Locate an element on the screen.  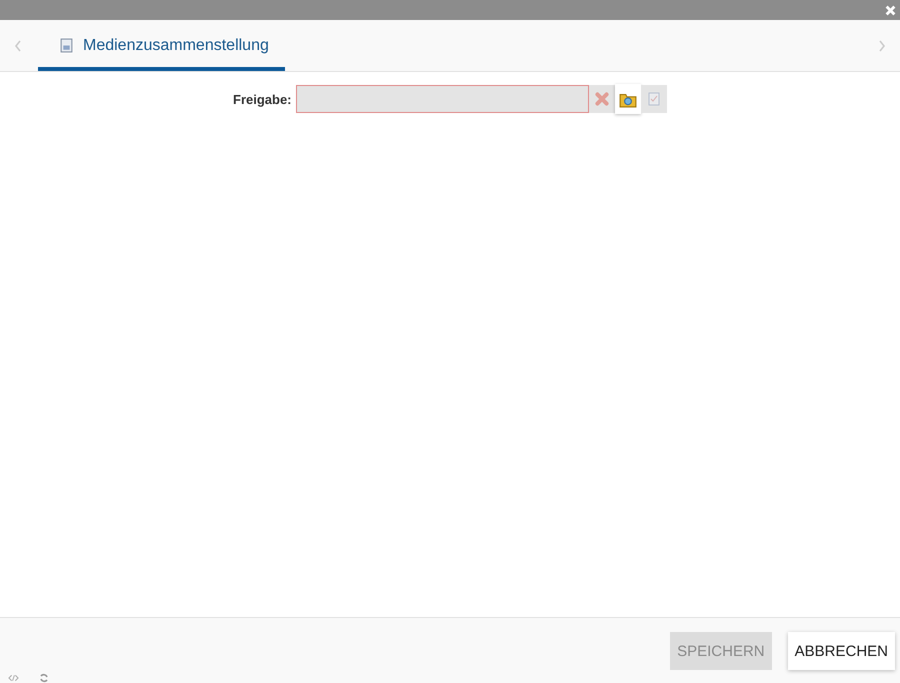
dialog-button: ABBRECHEN is located at coordinates (841, 651).